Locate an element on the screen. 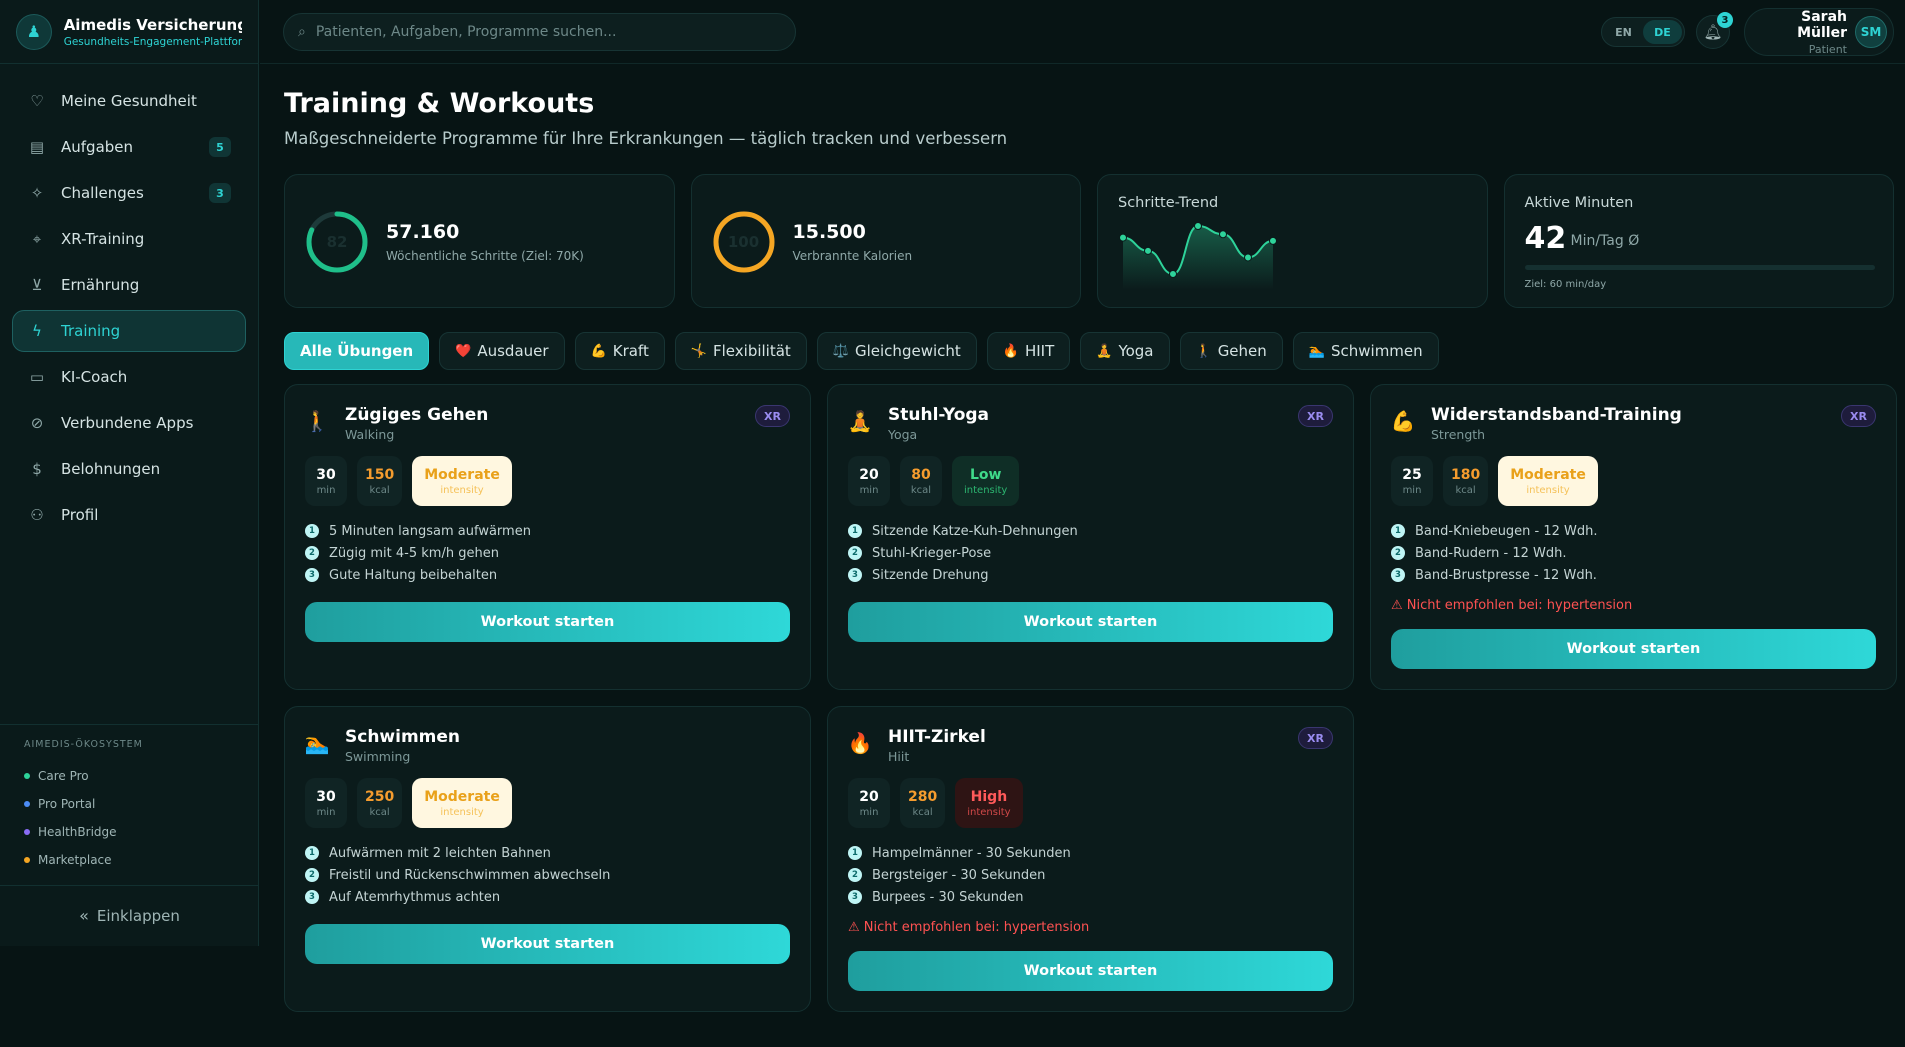 This screenshot has height=1047, width=1905. workout-card-heading: Zügiges Gehen Walking is located at coordinates (416, 423).